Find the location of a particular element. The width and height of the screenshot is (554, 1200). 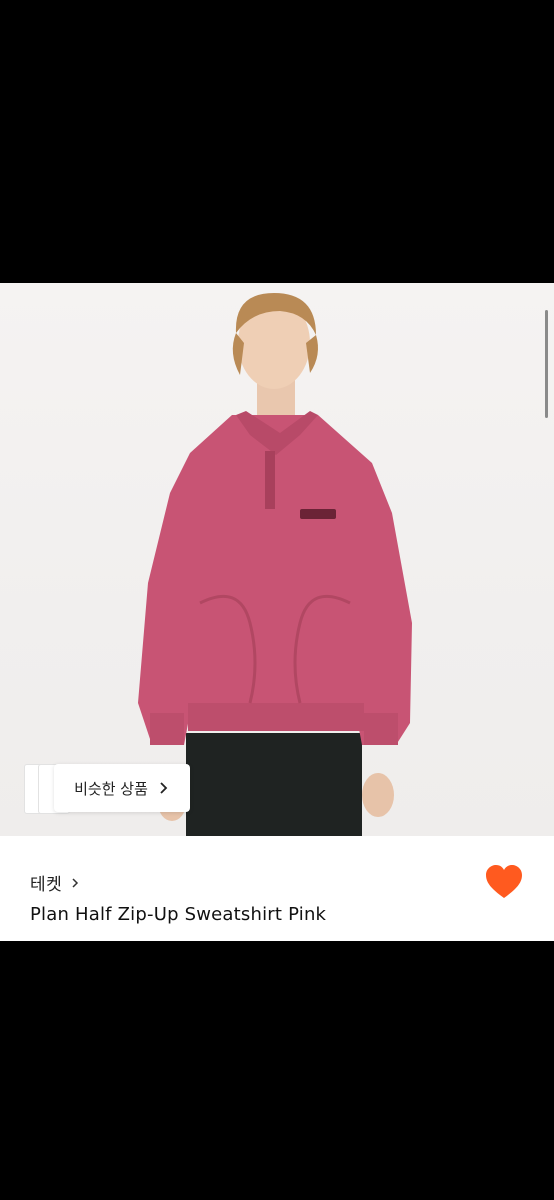

brand-link: 테켓 is located at coordinates (56, 882).